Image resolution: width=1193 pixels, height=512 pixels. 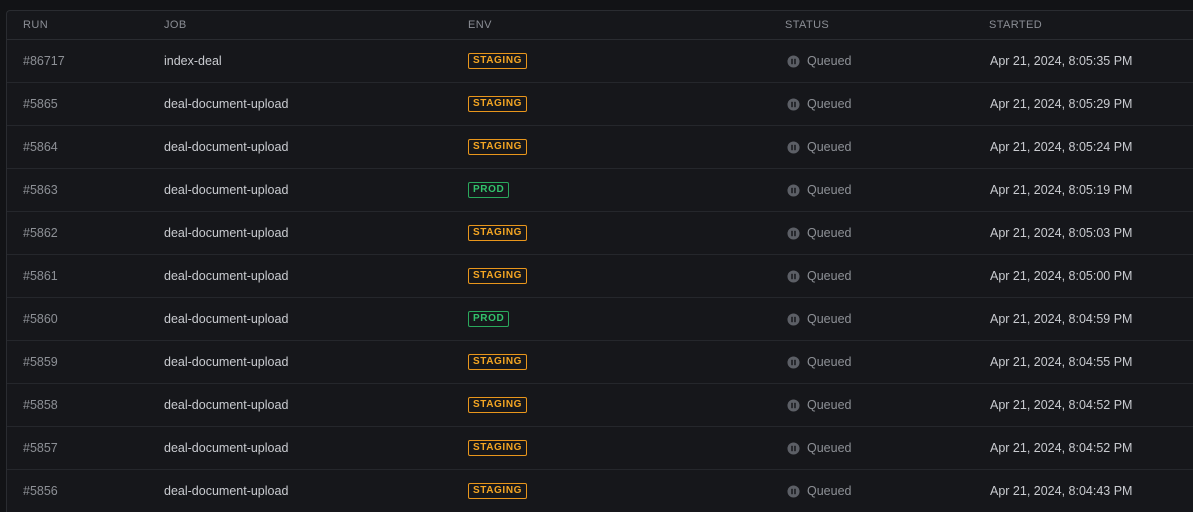 I want to click on started-time: Apr 21, 2024, 8:05:19 PM, so click(x=1061, y=190).